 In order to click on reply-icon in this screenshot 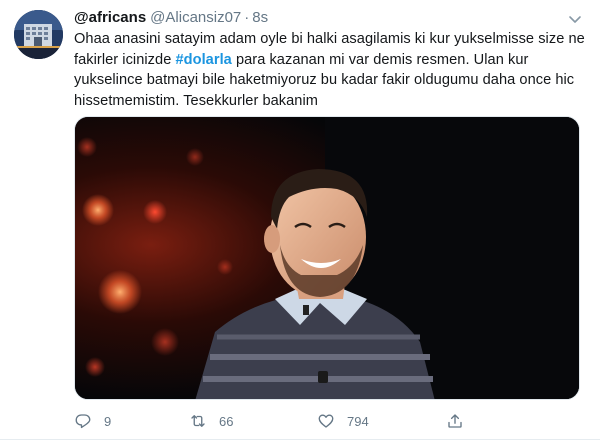, I will do `click(83, 421)`.